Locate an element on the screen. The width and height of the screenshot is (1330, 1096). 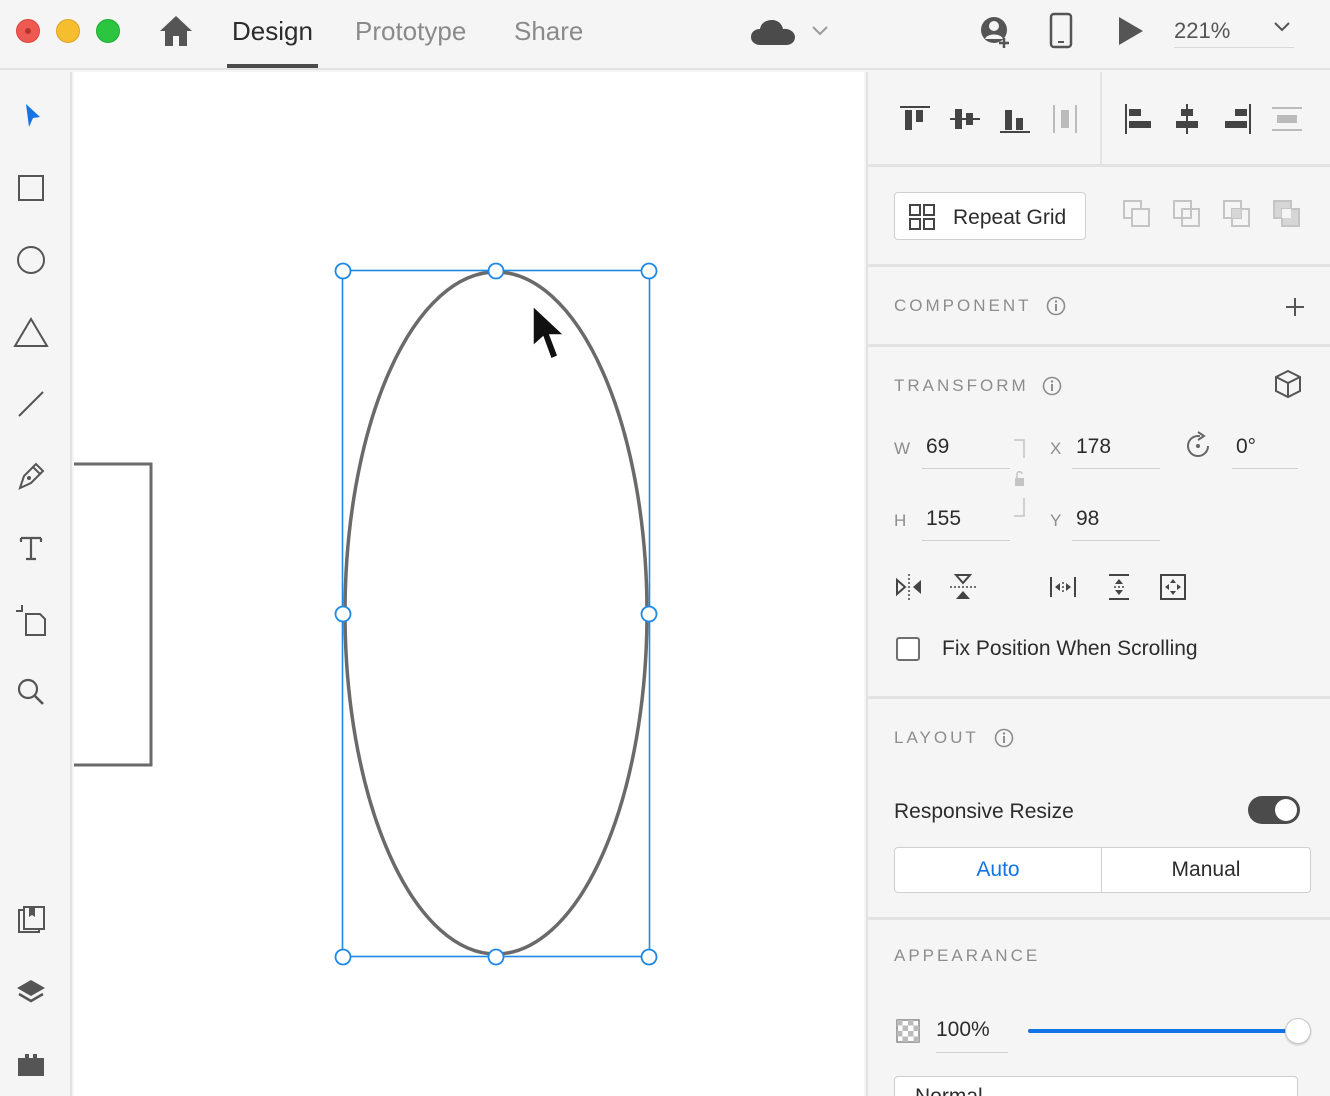
ellipse-tool is located at coordinates (31, 260).